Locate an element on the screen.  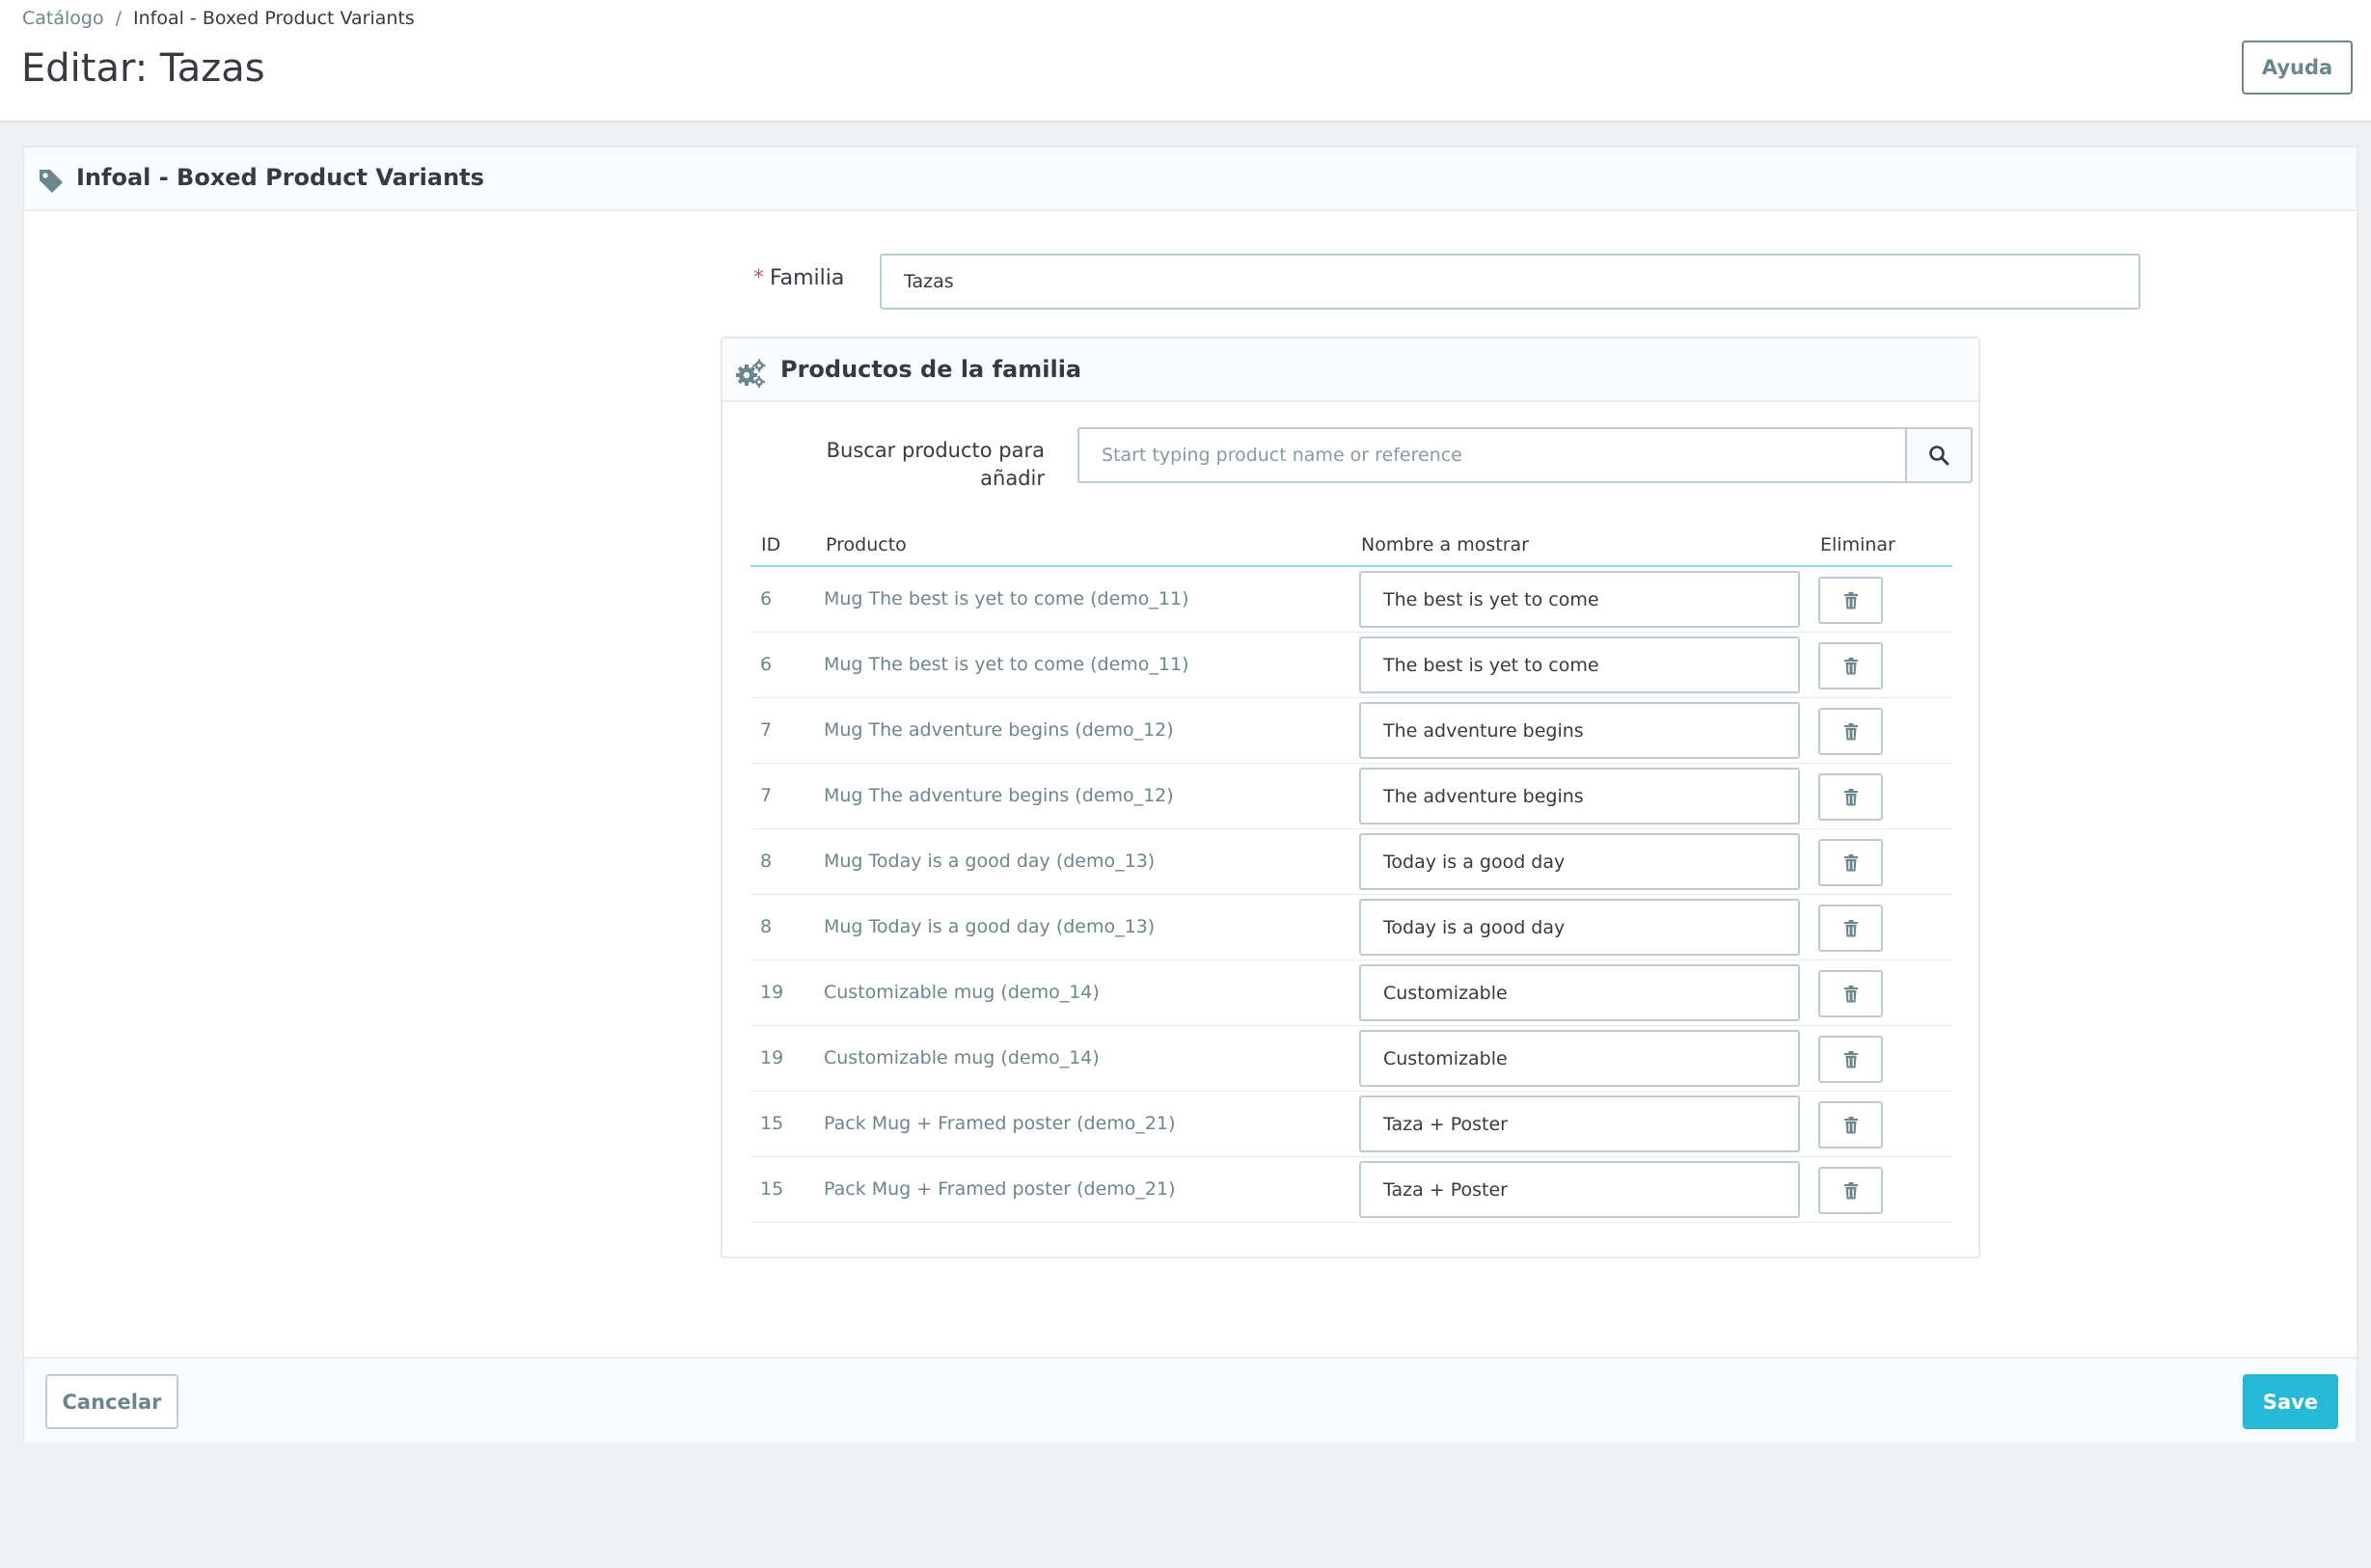
panel-title: Infoal - Boxed Product Variants is located at coordinates (280, 177).